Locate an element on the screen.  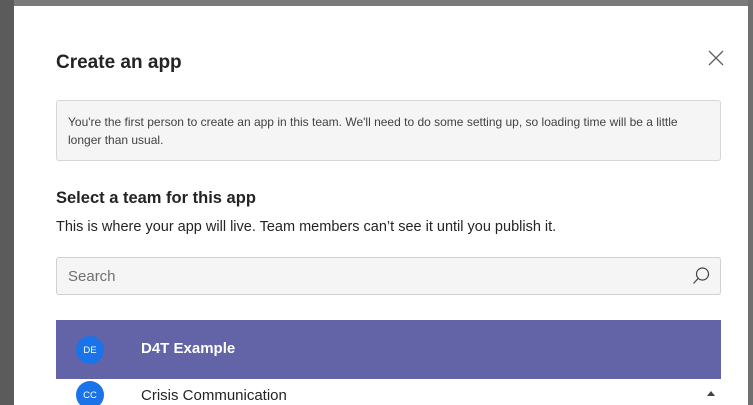
search-icon is located at coordinates (701, 276).